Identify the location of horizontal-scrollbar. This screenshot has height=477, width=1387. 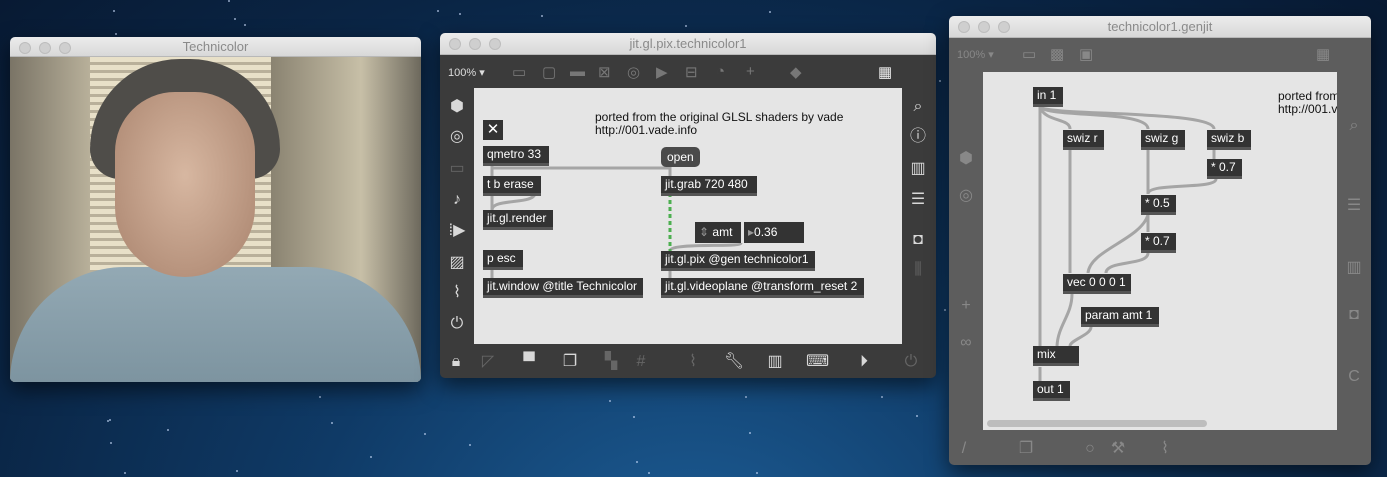
(1097, 423).